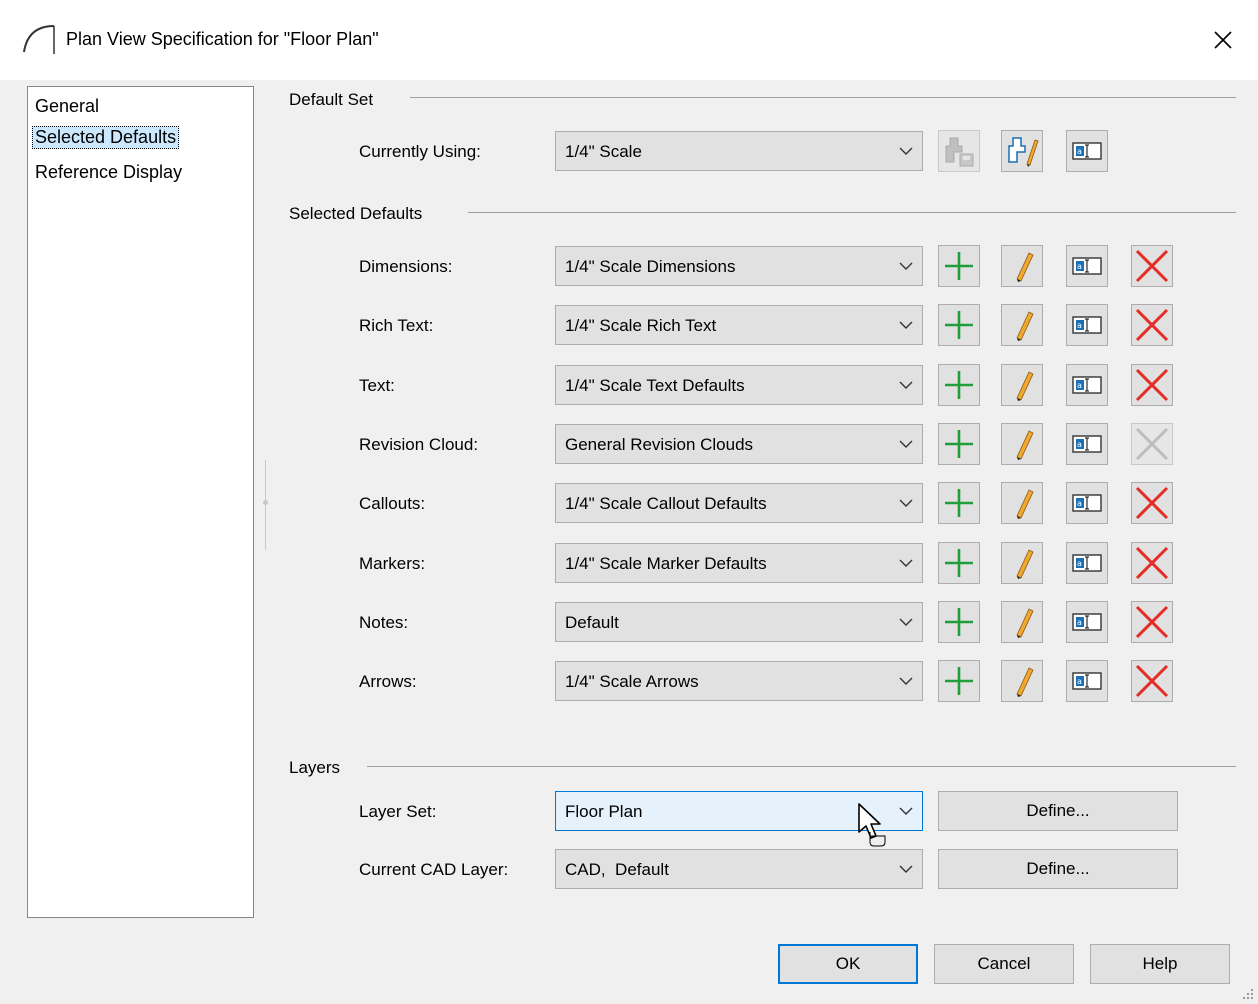  What do you see at coordinates (406, 266) in the screenshot?
I see `dimensions-label: Dimensions:` at bounding box center [406, 266].